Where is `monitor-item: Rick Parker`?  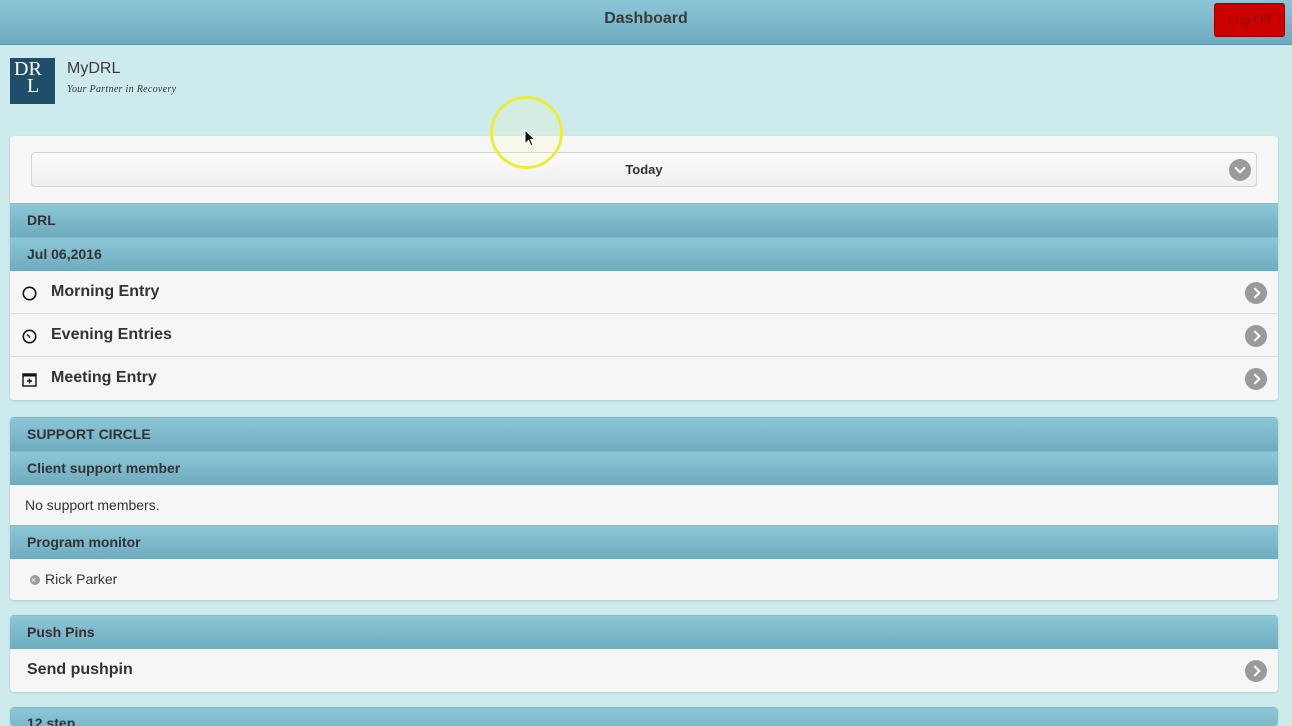 monitor-item: Rick Parker is located at coordinates (644, 579).